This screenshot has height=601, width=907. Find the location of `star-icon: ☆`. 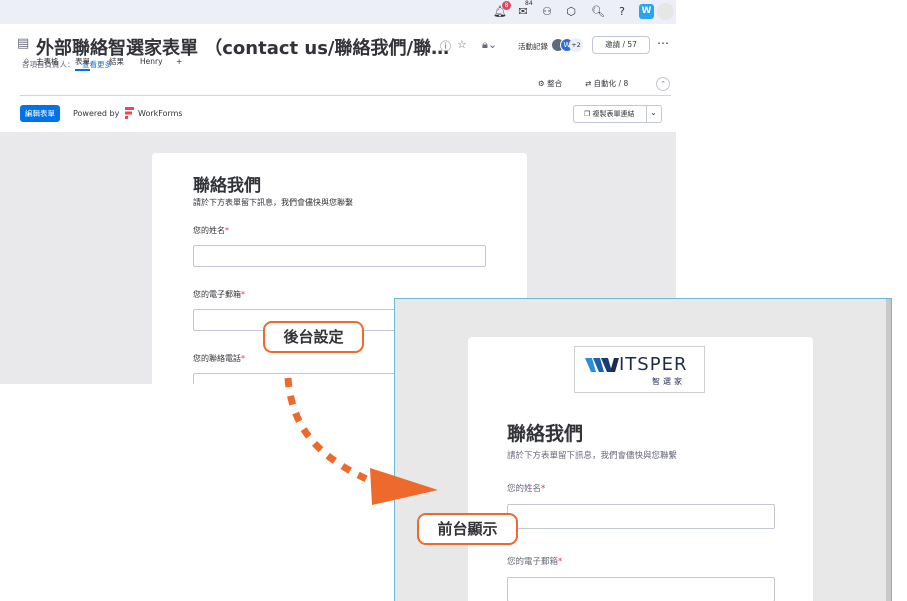

star-icon: ☆ is located at coordinates (462, 44).